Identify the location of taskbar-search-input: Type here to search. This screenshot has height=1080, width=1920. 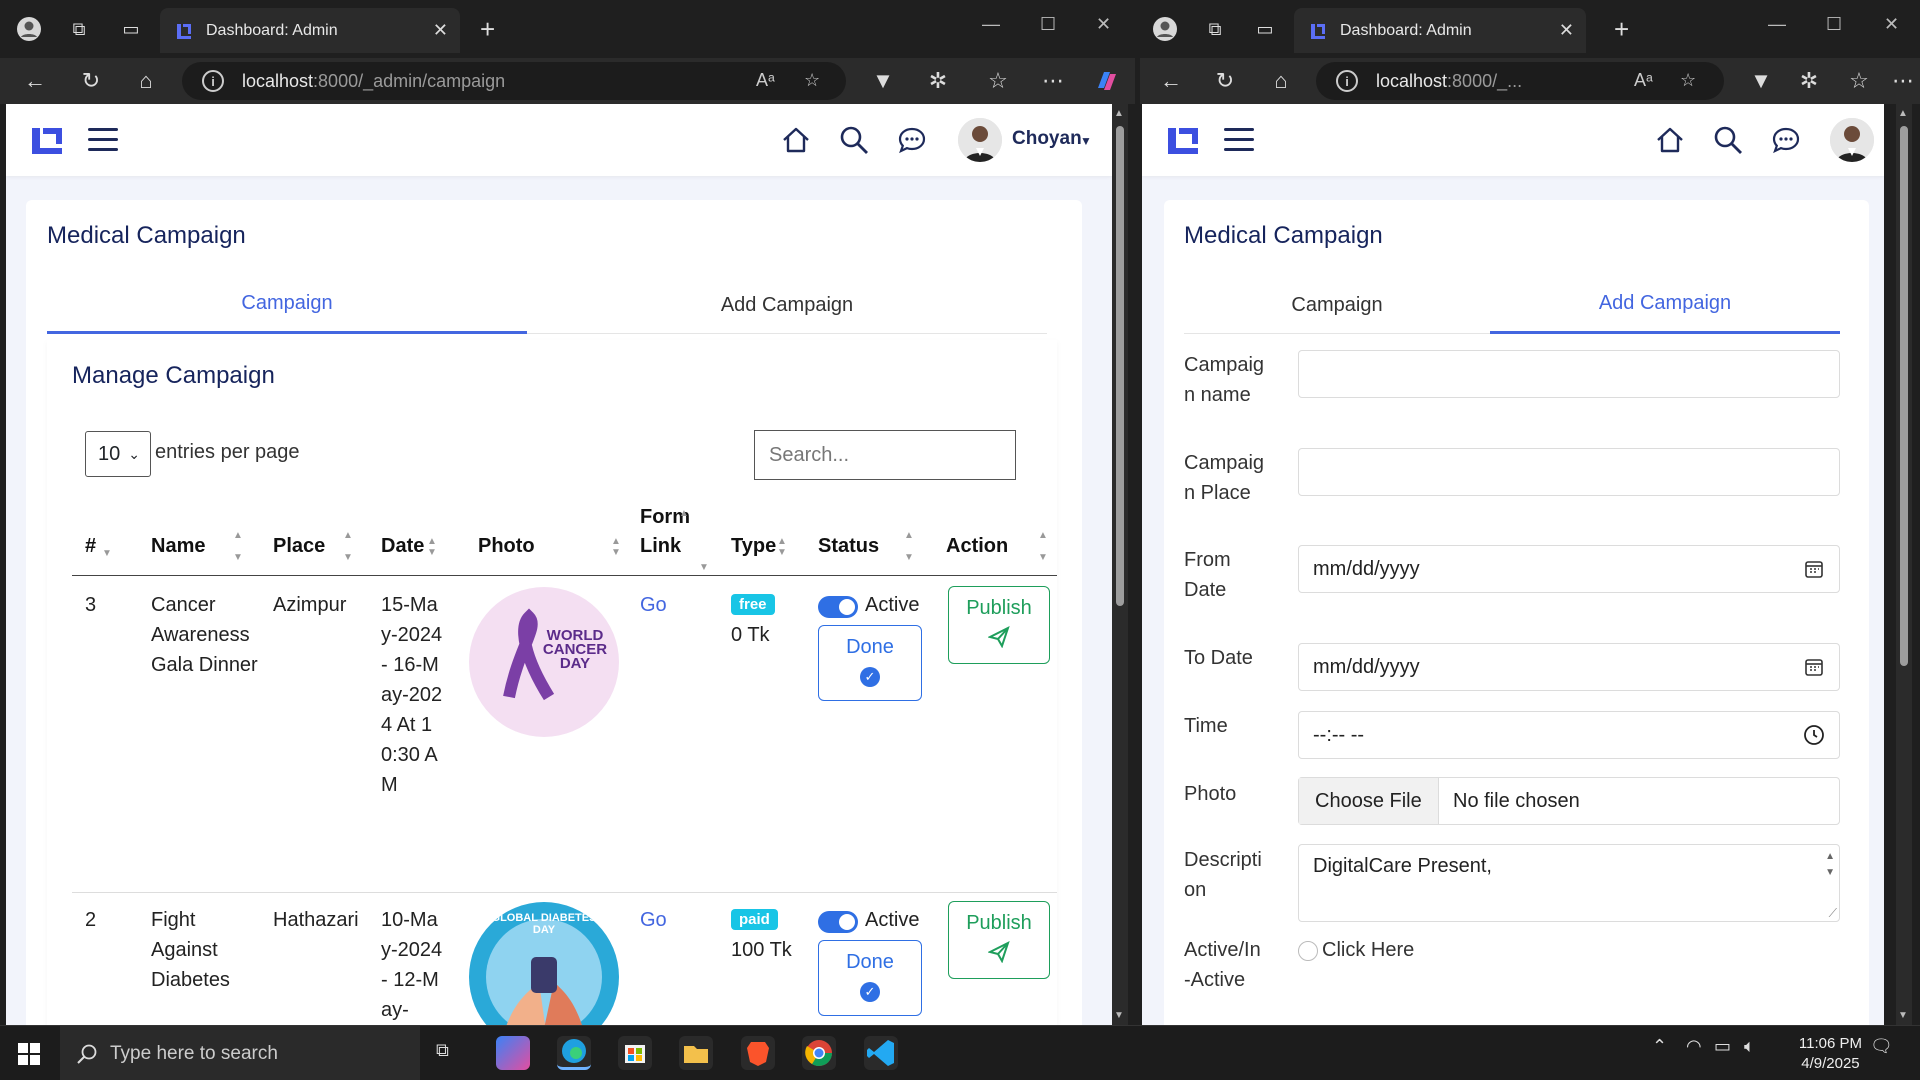
(240, 1053).